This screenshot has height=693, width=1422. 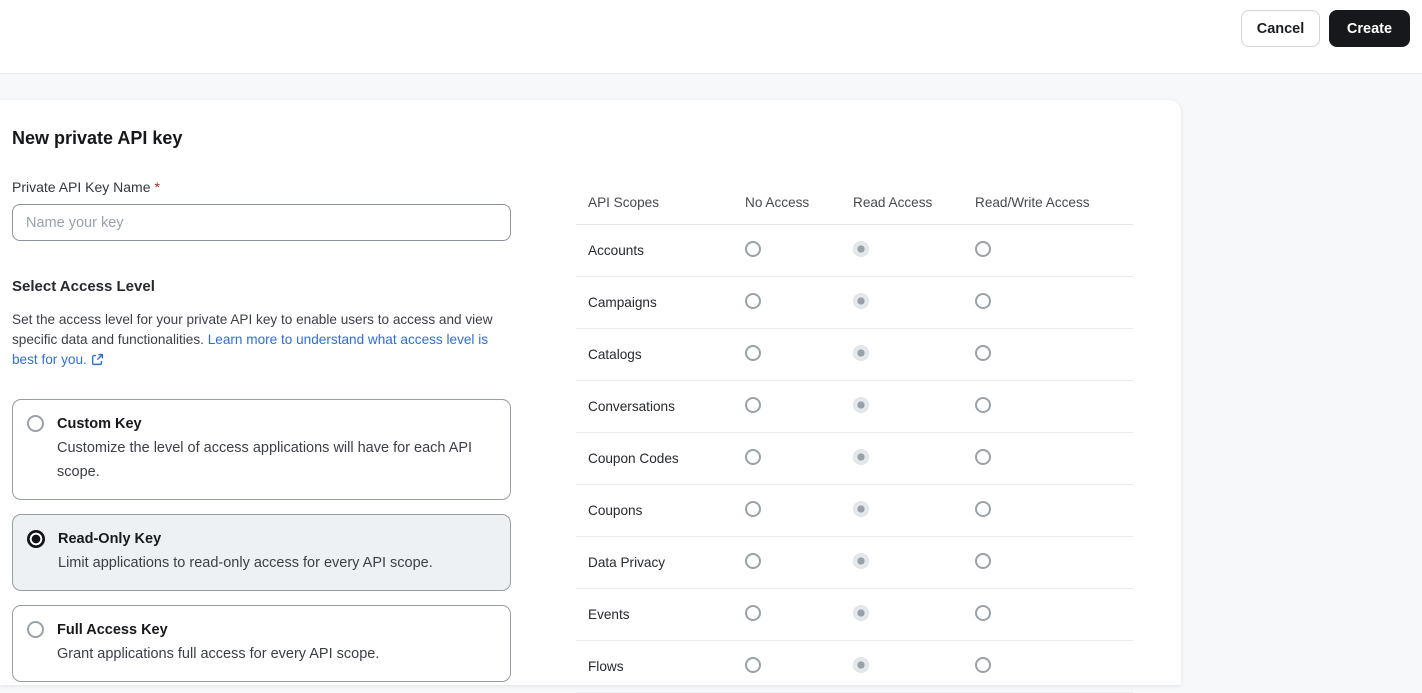 I want to click on option-title: Full Access Key, so click(x=112, y=630).